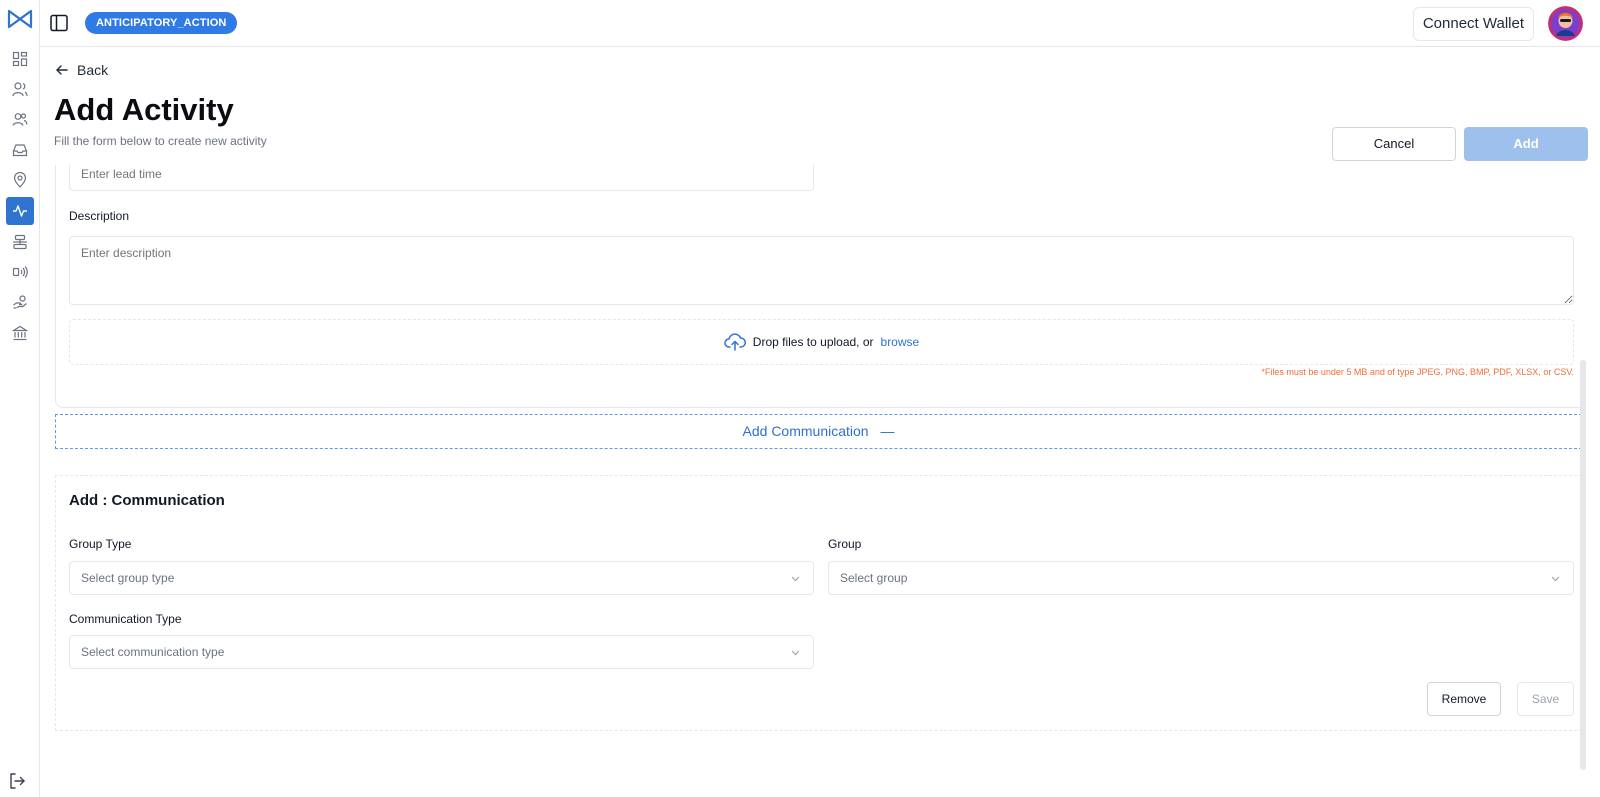  Describe the element at coordinates (1201, 578) in the screenshot. I see `group-select: Select group` at that location.